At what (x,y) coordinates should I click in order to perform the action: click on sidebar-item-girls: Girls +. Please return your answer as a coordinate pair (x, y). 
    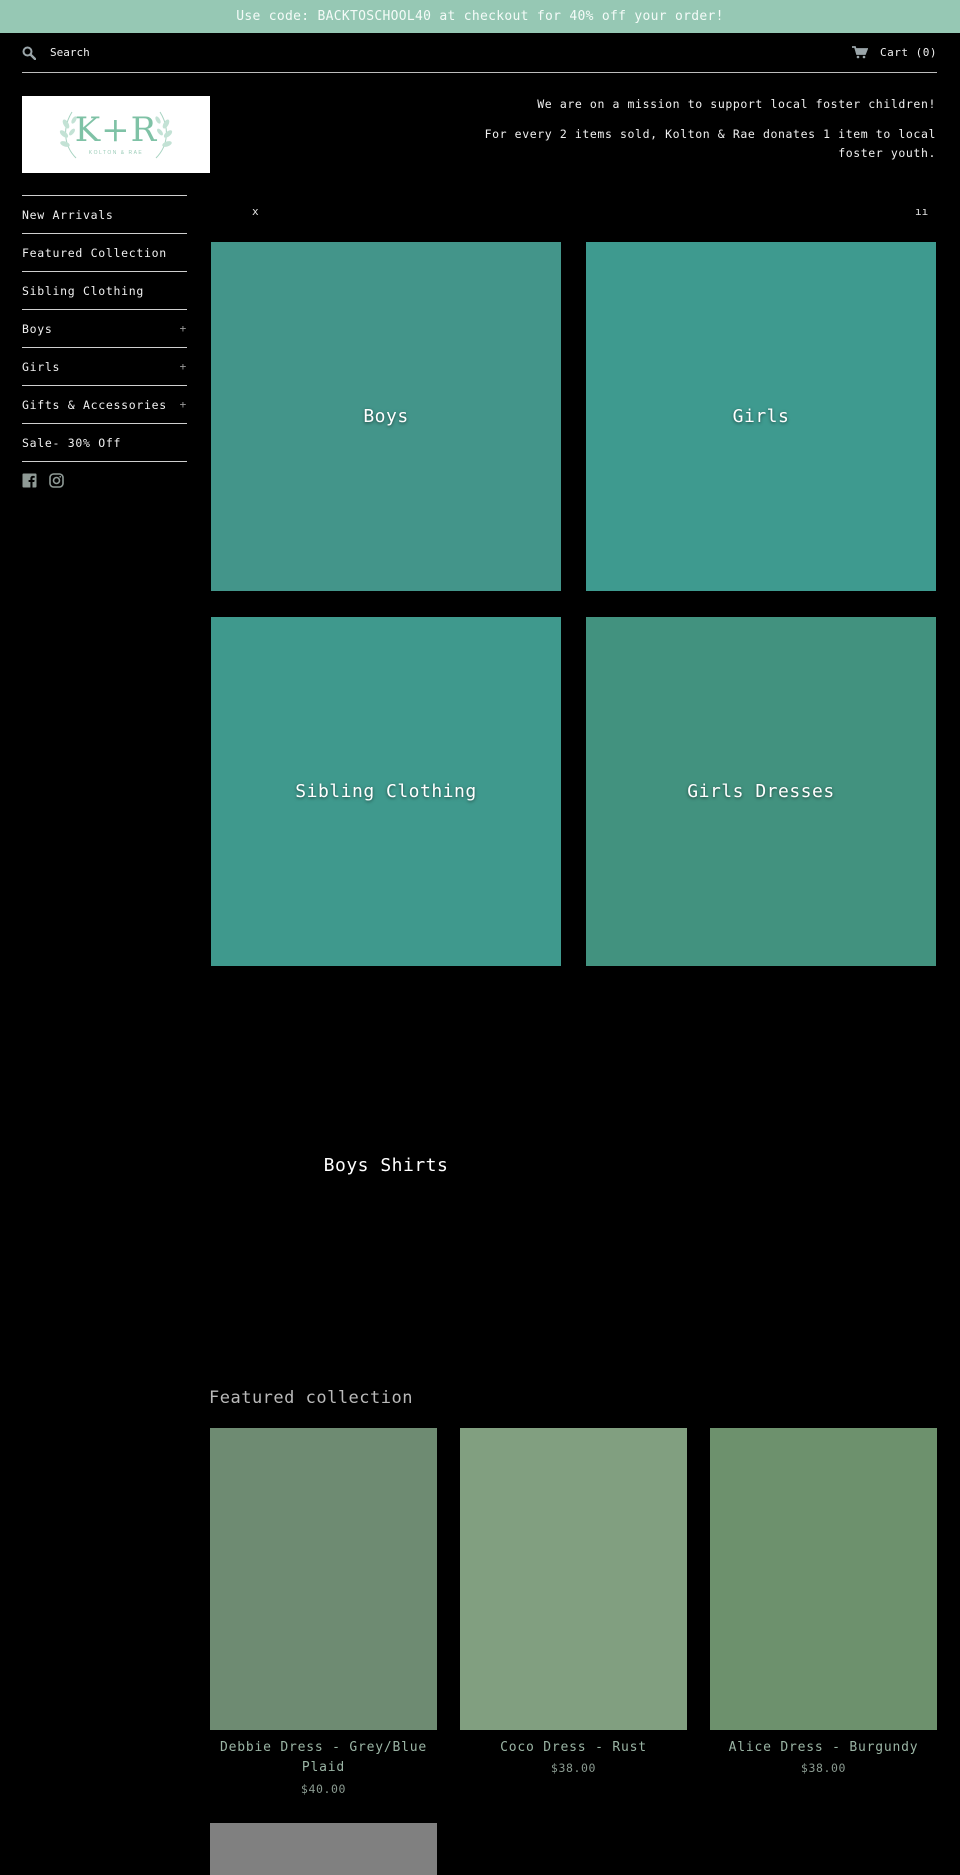
    Looking at the image, I should click on (104, 367).